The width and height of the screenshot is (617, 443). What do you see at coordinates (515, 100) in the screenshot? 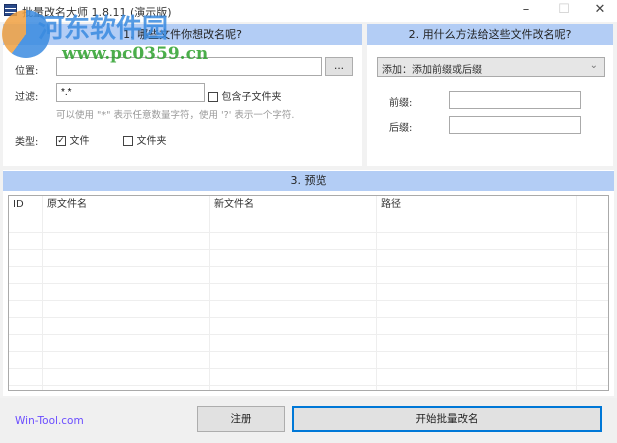
I see `prefix-input` at bounding box center [515, 100].